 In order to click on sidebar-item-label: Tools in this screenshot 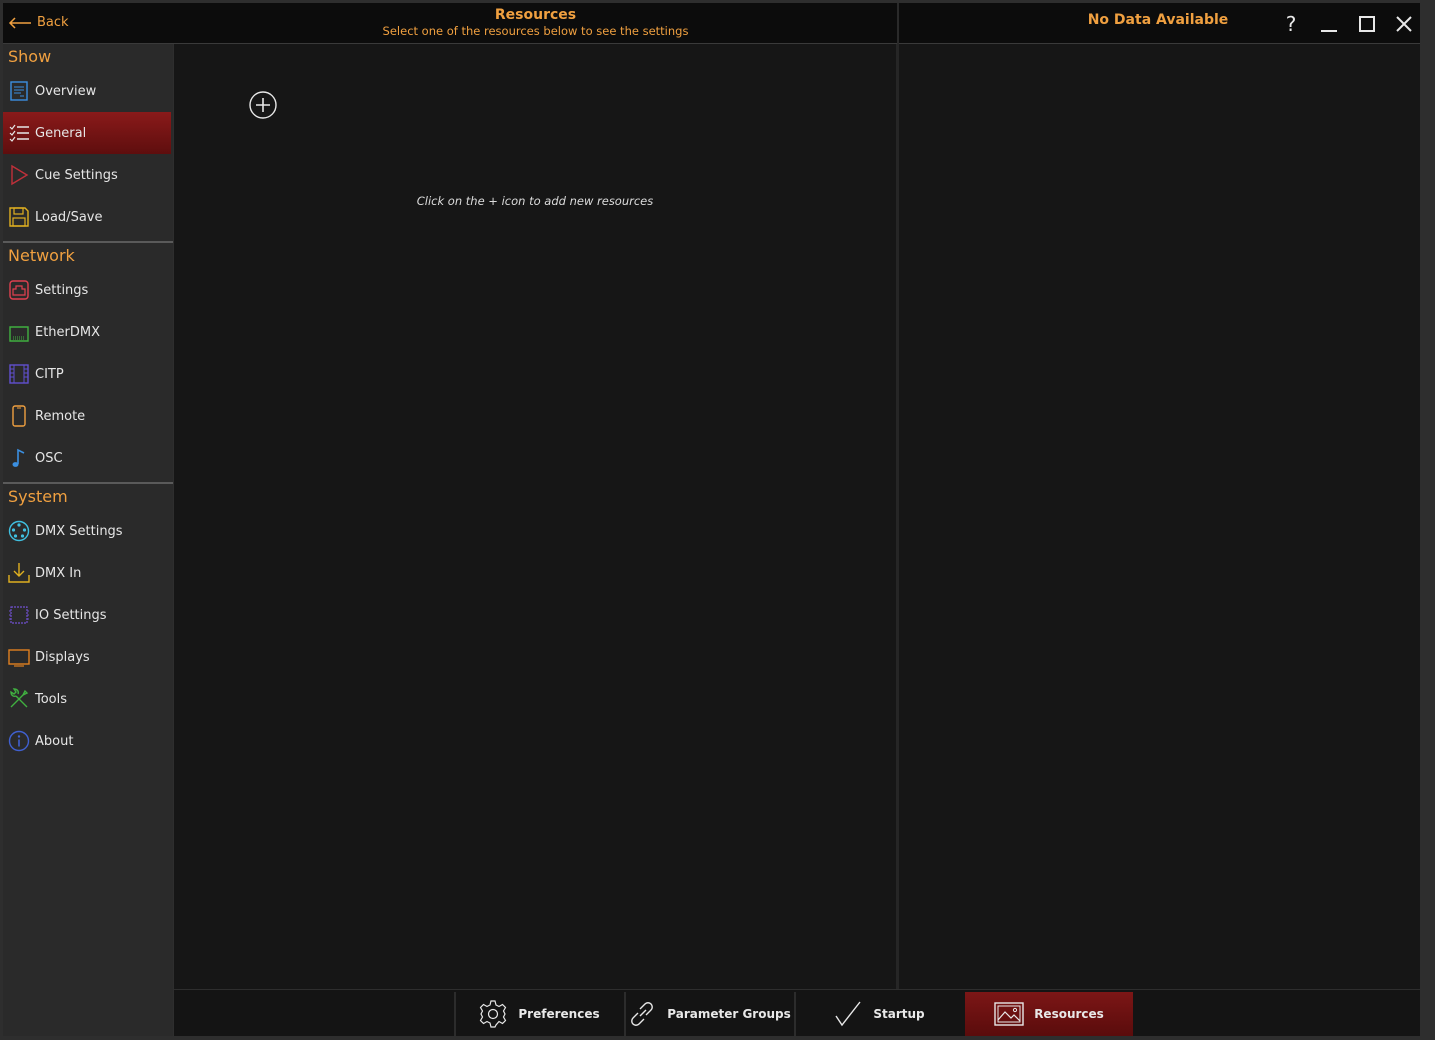, I will do `click(51, 699)`.